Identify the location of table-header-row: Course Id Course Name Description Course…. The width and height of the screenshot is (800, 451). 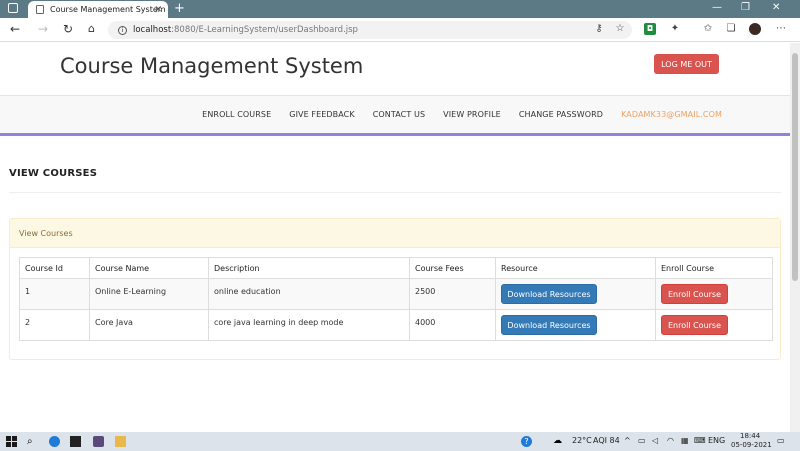
(396, 268).